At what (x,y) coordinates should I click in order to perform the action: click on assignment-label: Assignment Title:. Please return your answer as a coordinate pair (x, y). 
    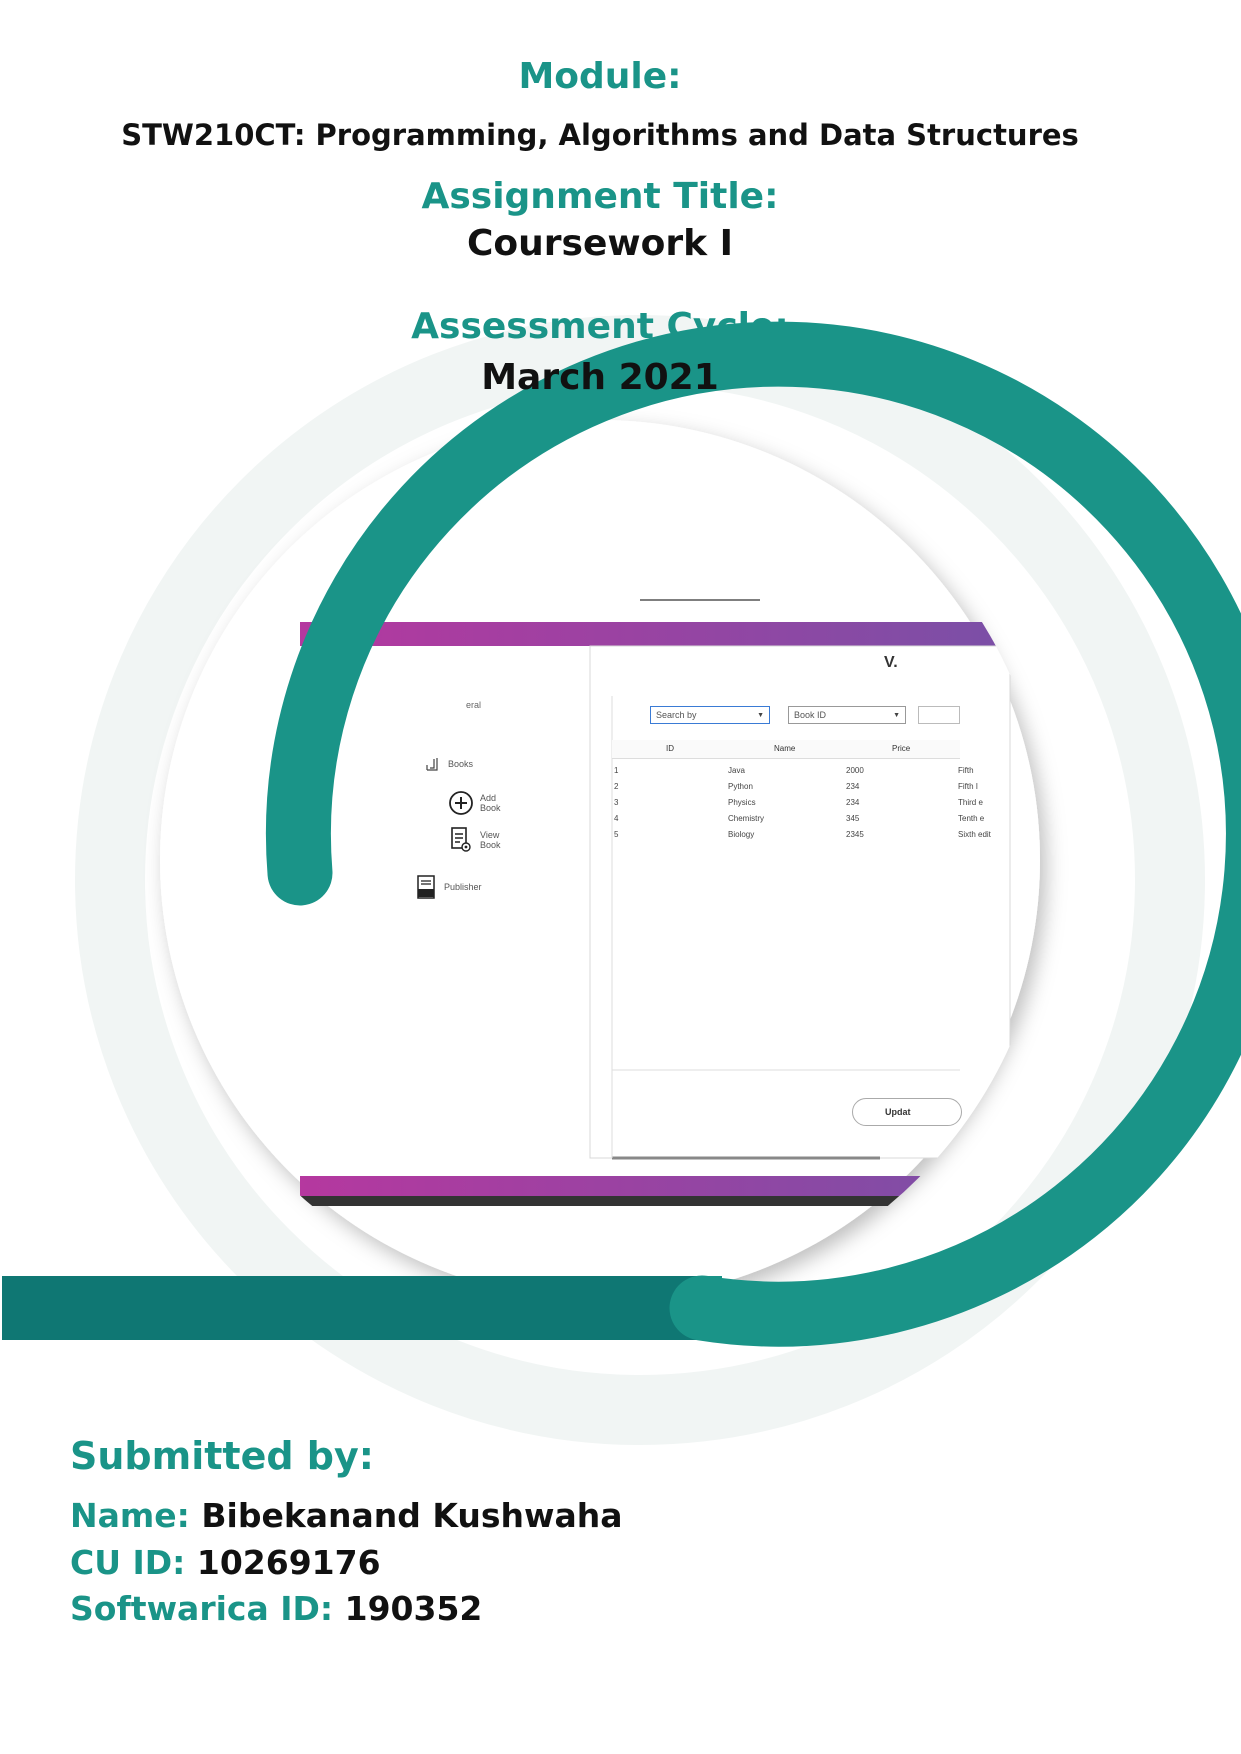
    Looking at the image, I should click on (600, 196).